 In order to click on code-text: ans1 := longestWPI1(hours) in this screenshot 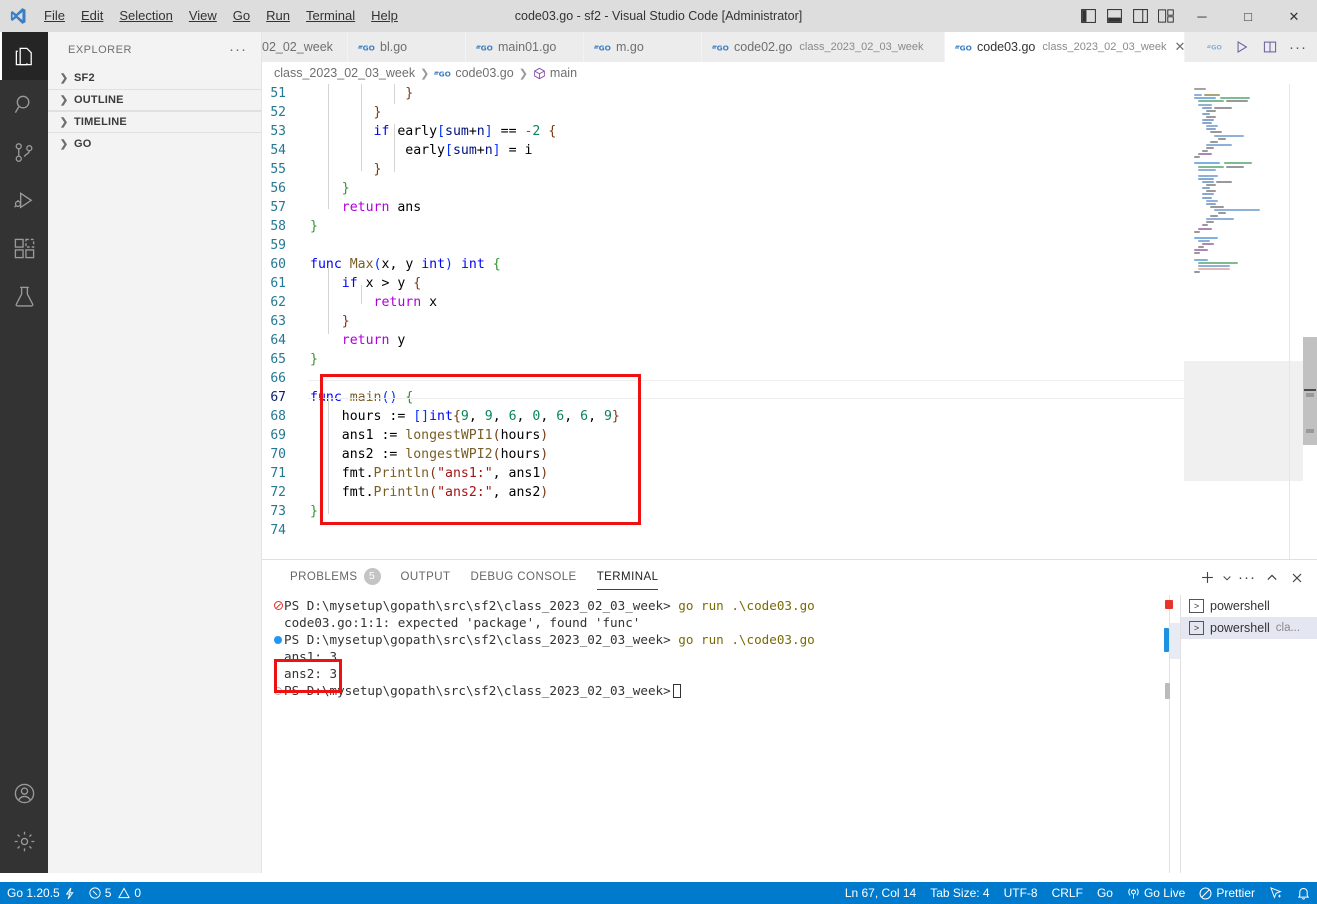, I will do `click(429, 435)`.